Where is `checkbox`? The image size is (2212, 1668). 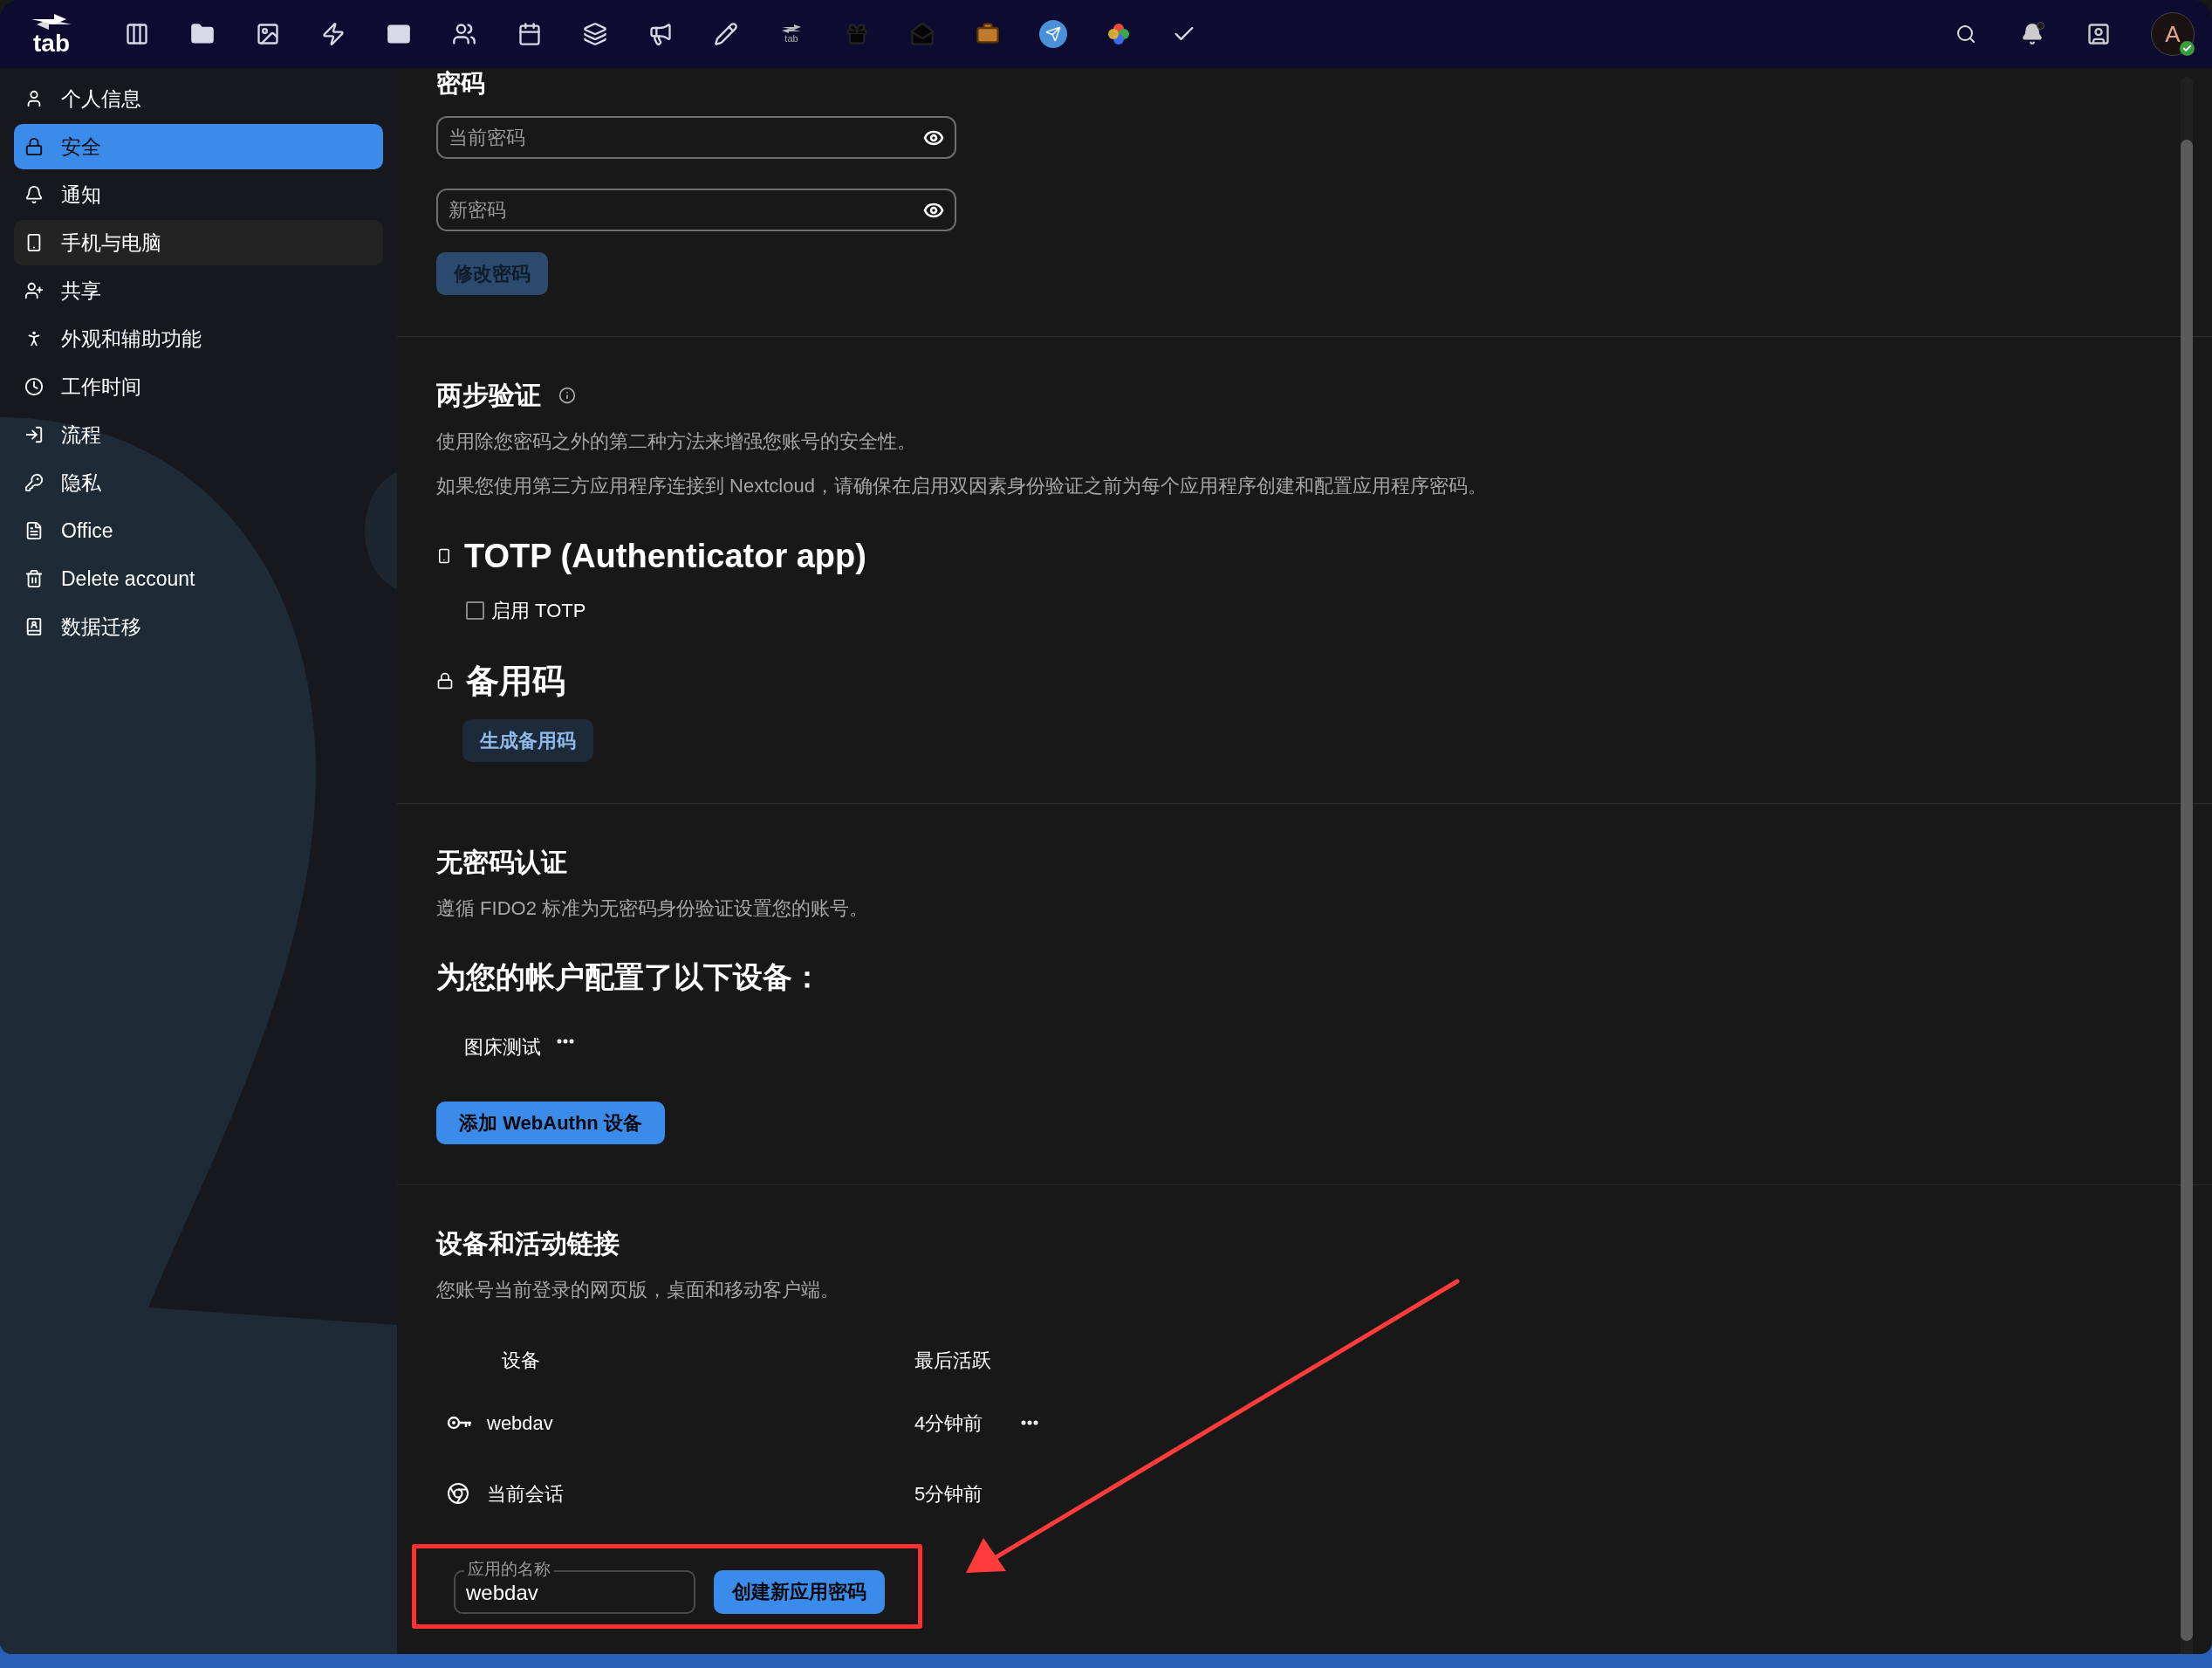
checkbox is located at coordinates (475, 611).